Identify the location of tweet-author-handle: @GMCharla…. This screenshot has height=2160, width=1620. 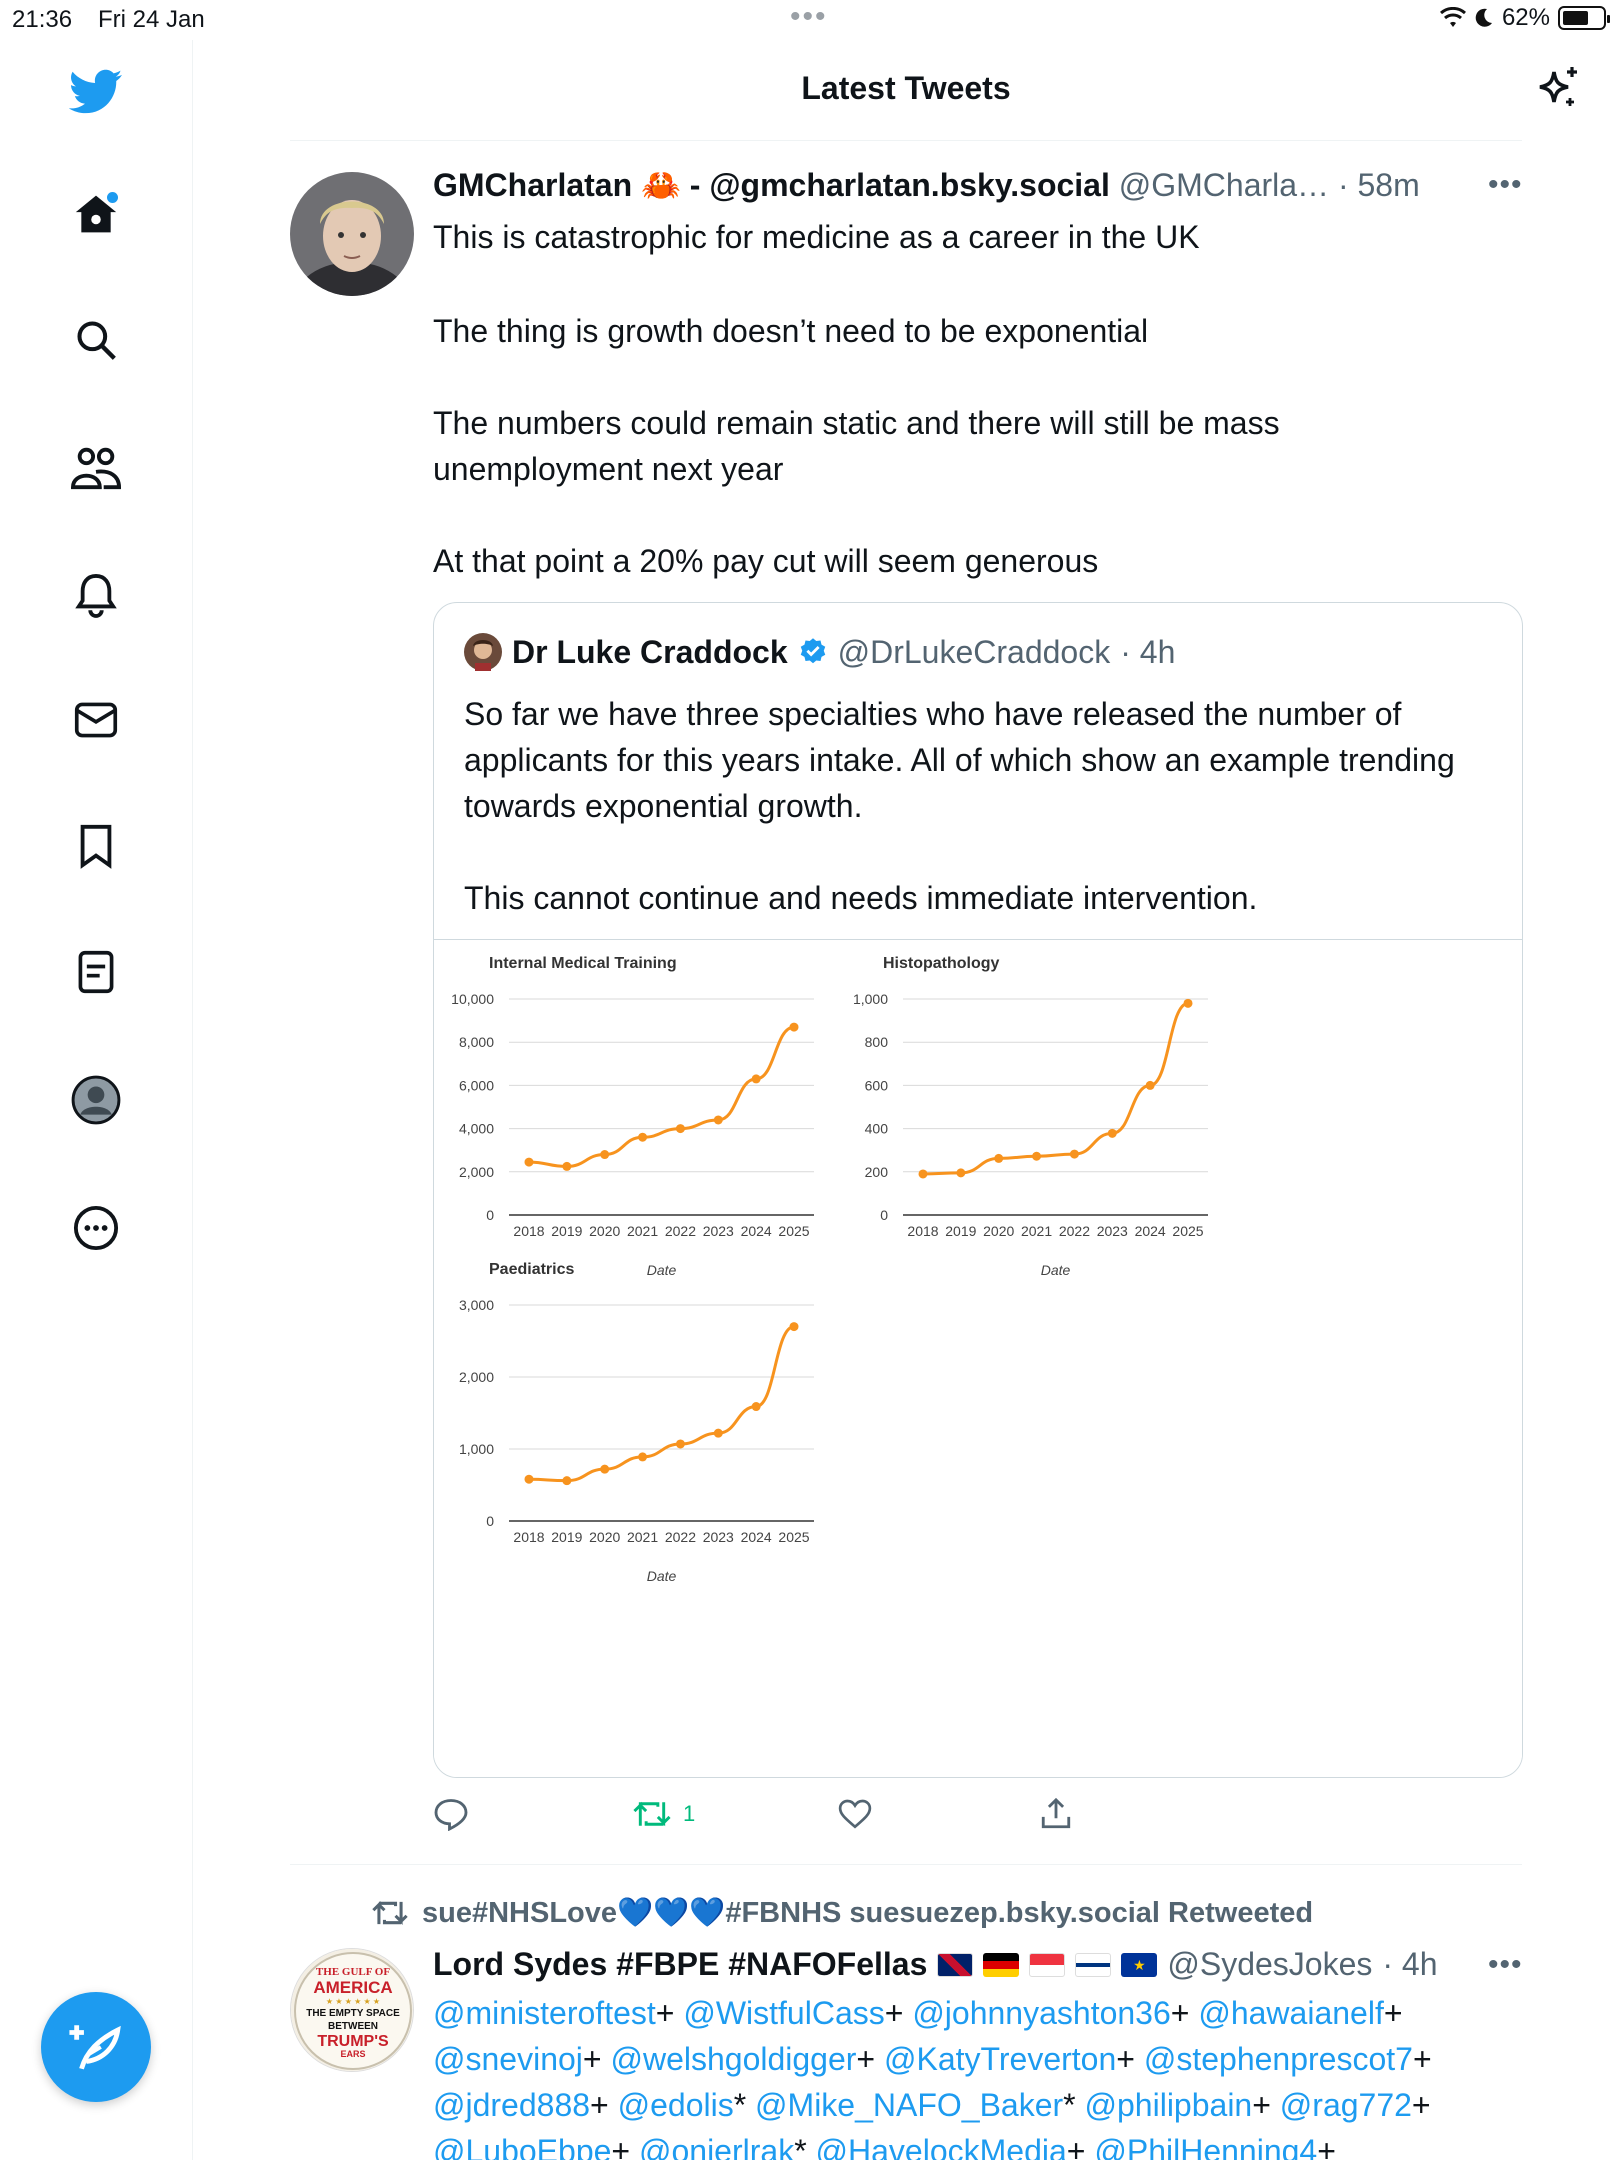
(1224, 185).